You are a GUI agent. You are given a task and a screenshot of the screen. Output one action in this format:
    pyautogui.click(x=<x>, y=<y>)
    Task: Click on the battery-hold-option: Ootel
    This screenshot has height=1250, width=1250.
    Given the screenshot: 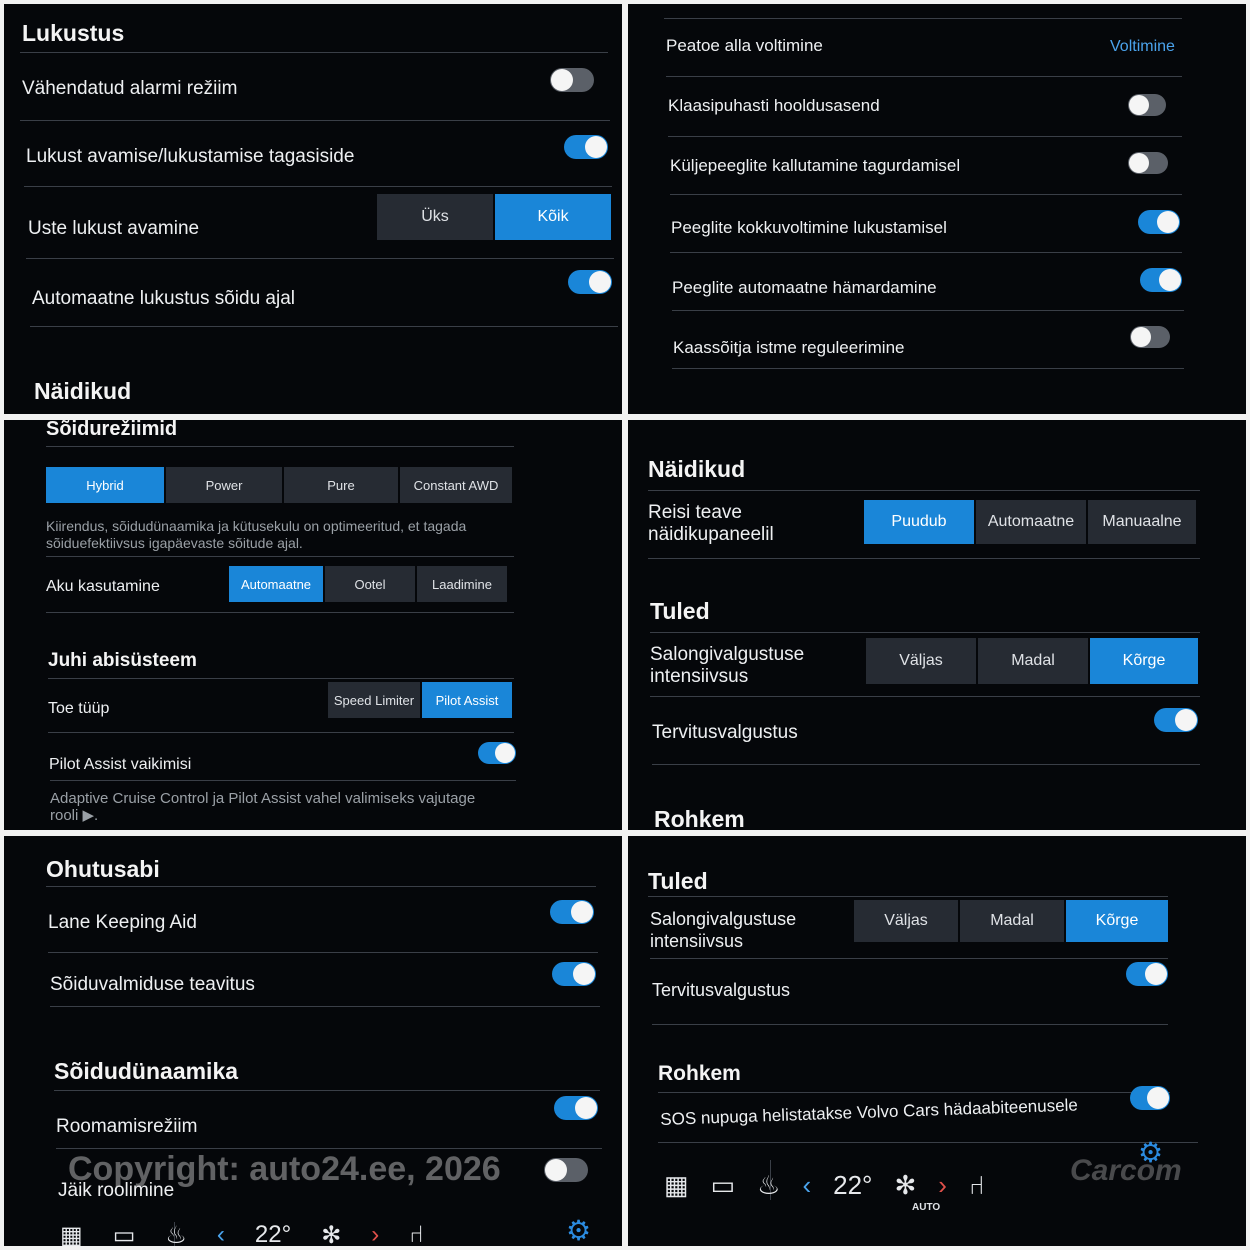 What is the action you would take?
    pyautogui.click(x=370, y=584)
    